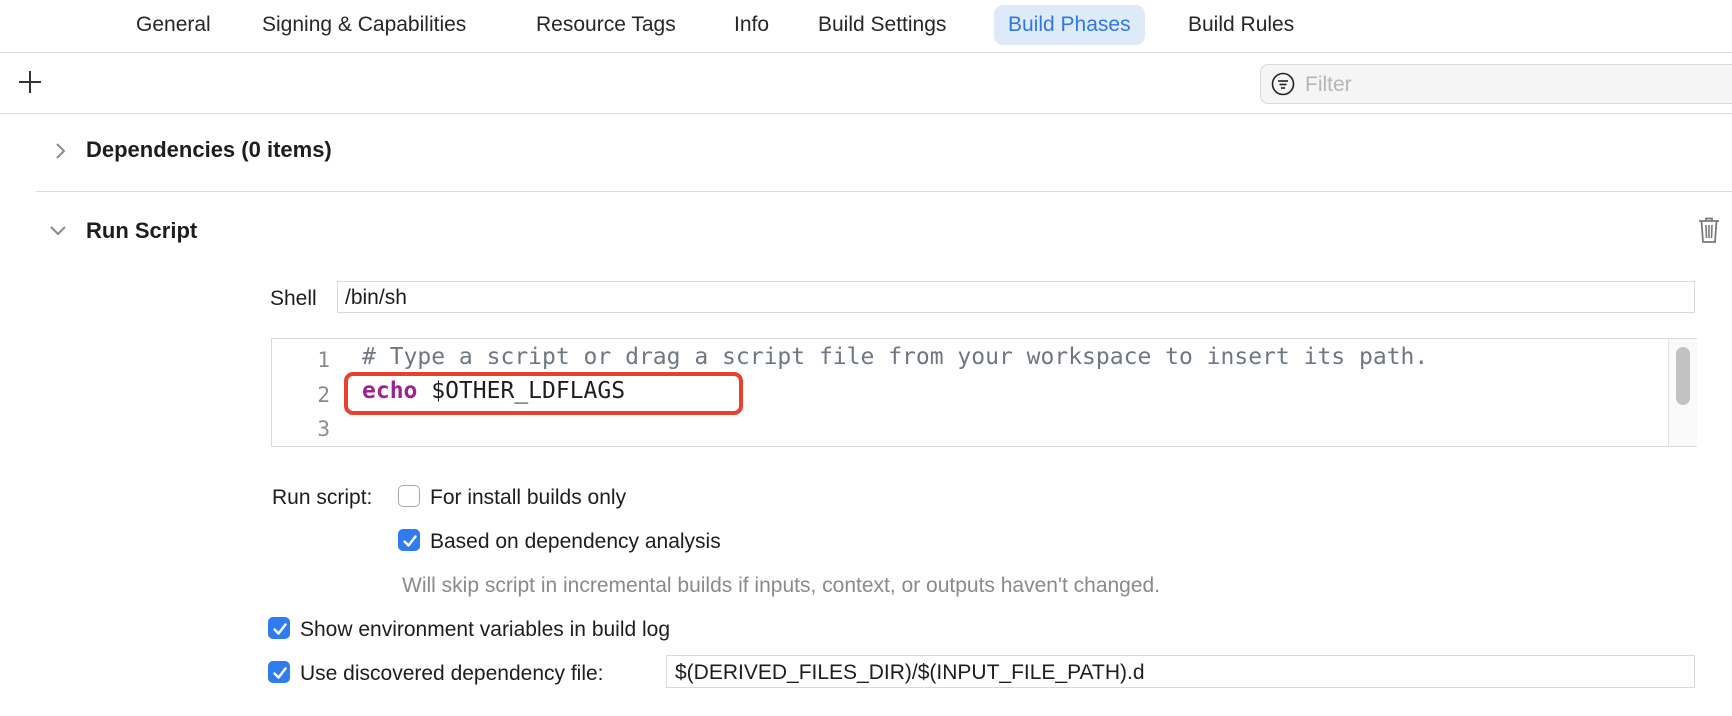  I want to click on run-script-options-label: Run script:, so click(322, 497).